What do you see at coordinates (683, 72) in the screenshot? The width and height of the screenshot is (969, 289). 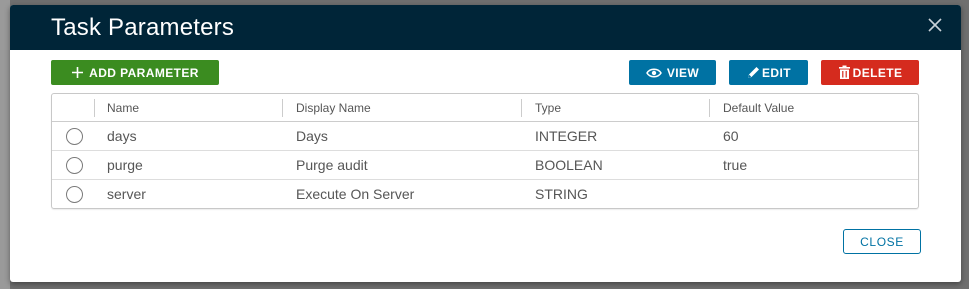 I see `view-label: VIEW` at bounding box center [683, 72].